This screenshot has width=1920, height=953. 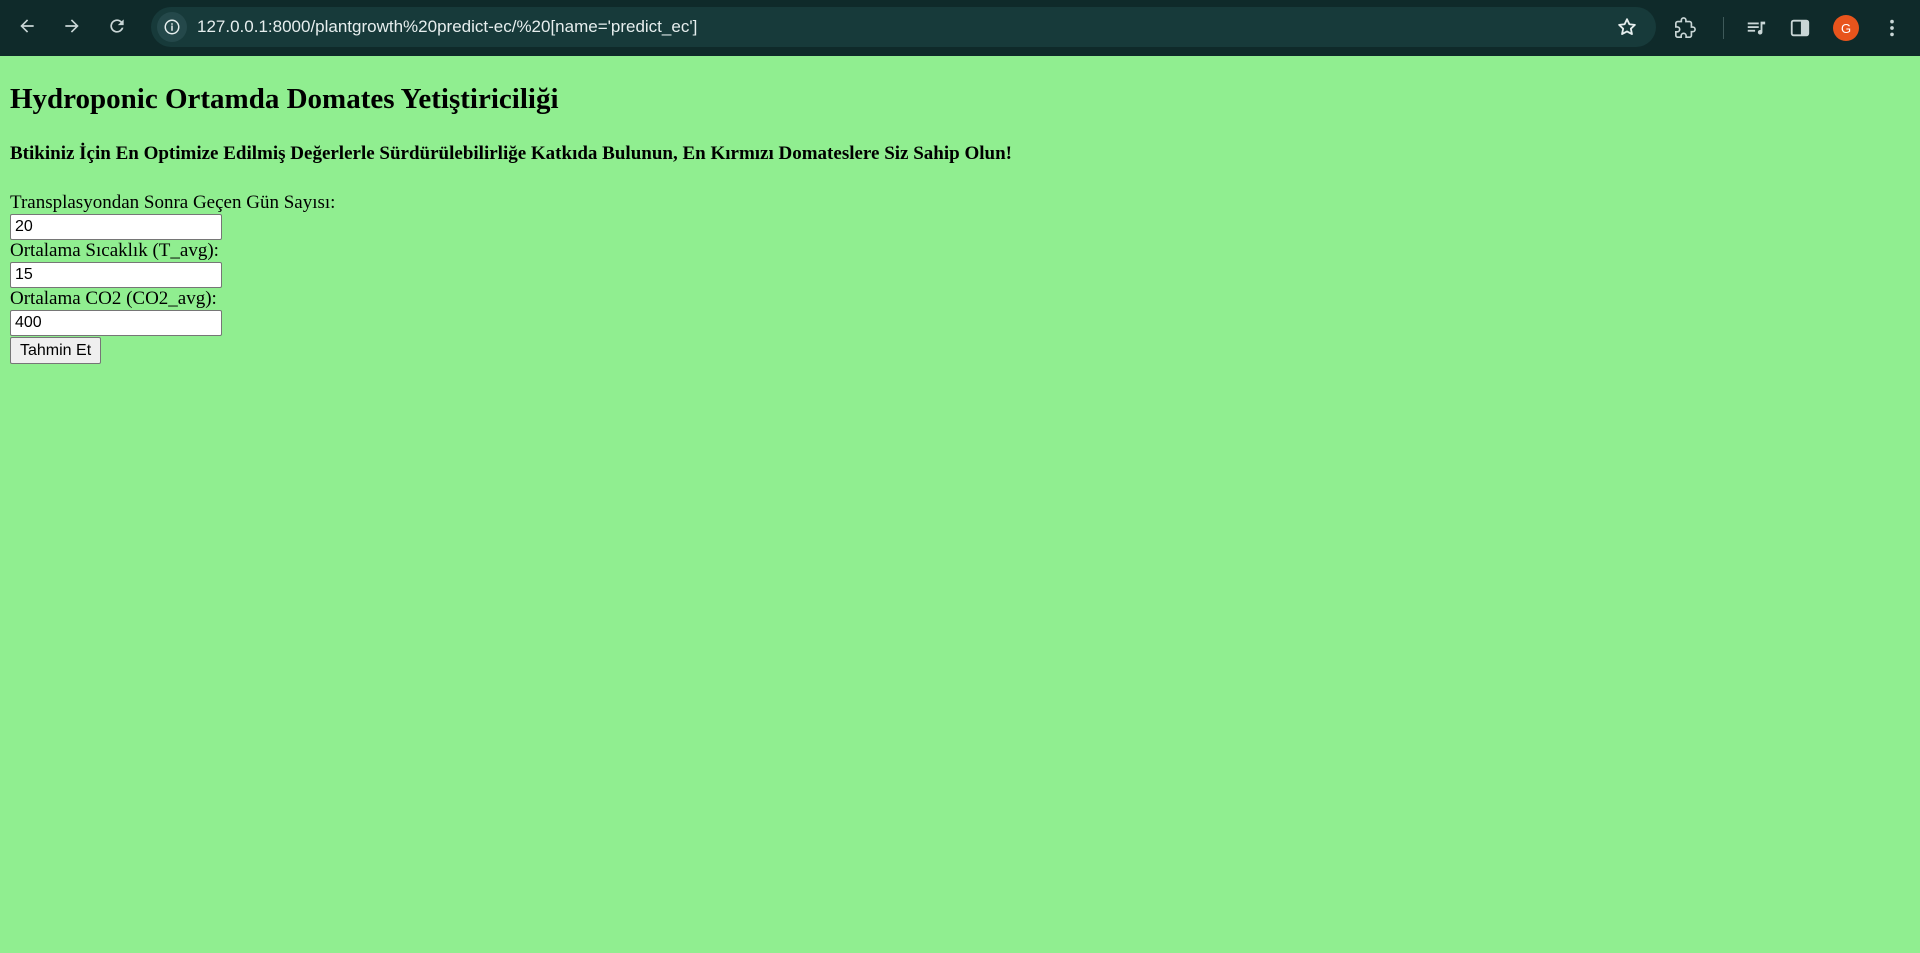 I want to click on reload-icon, so click(x=117, y=26).